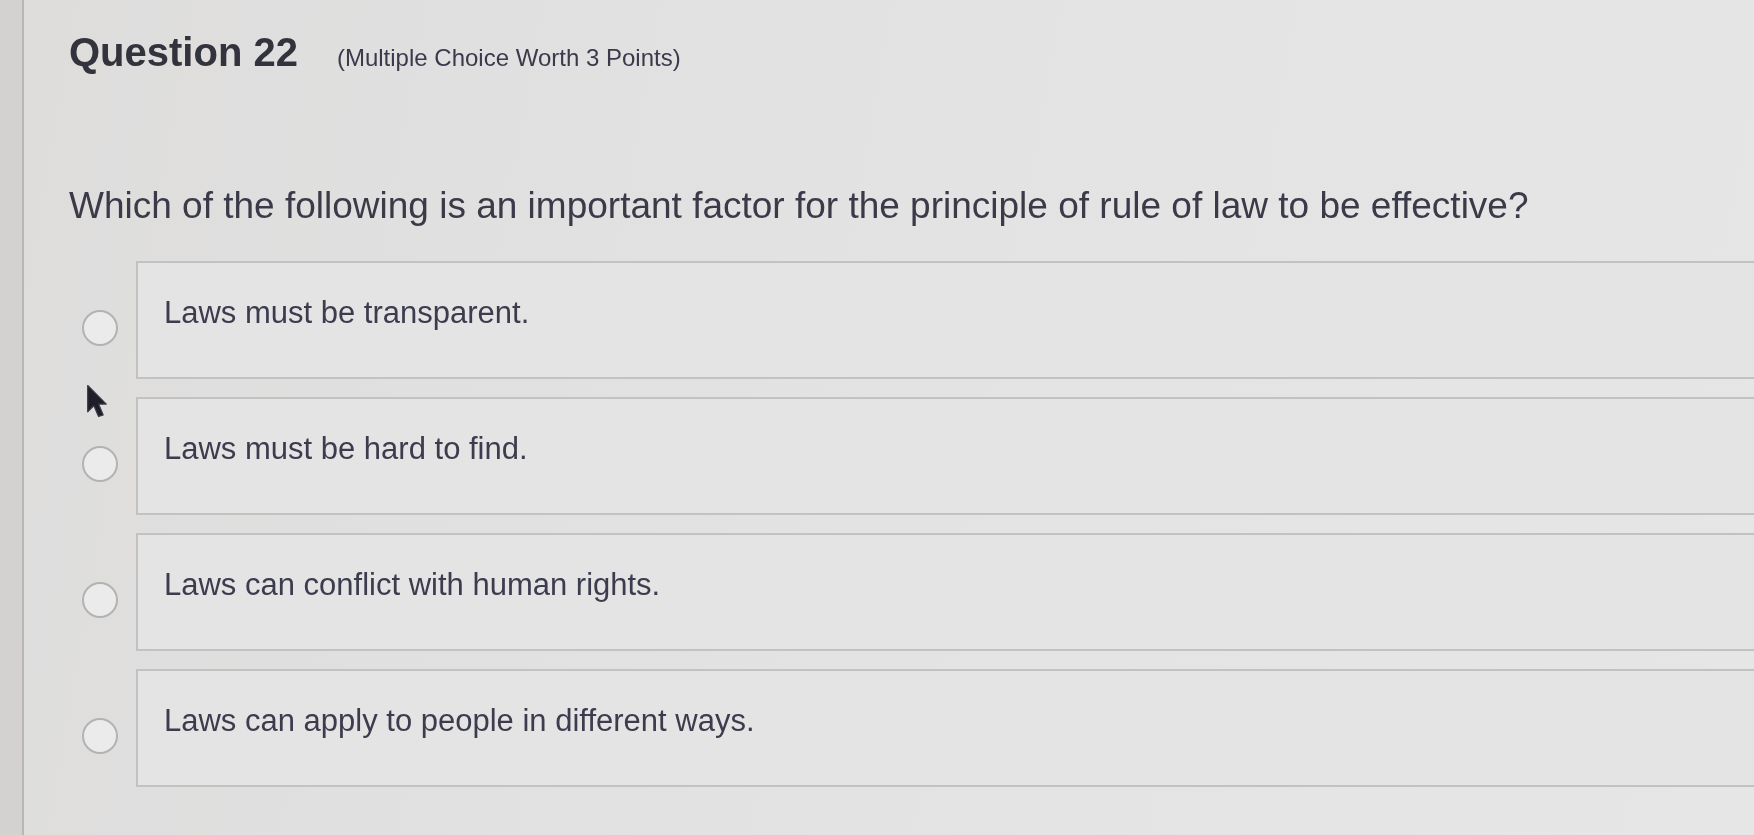  What do you see at coordinates (183, 52) in the screenshot?
I see `question-title: Question 22` at bounding box center [183, 52].